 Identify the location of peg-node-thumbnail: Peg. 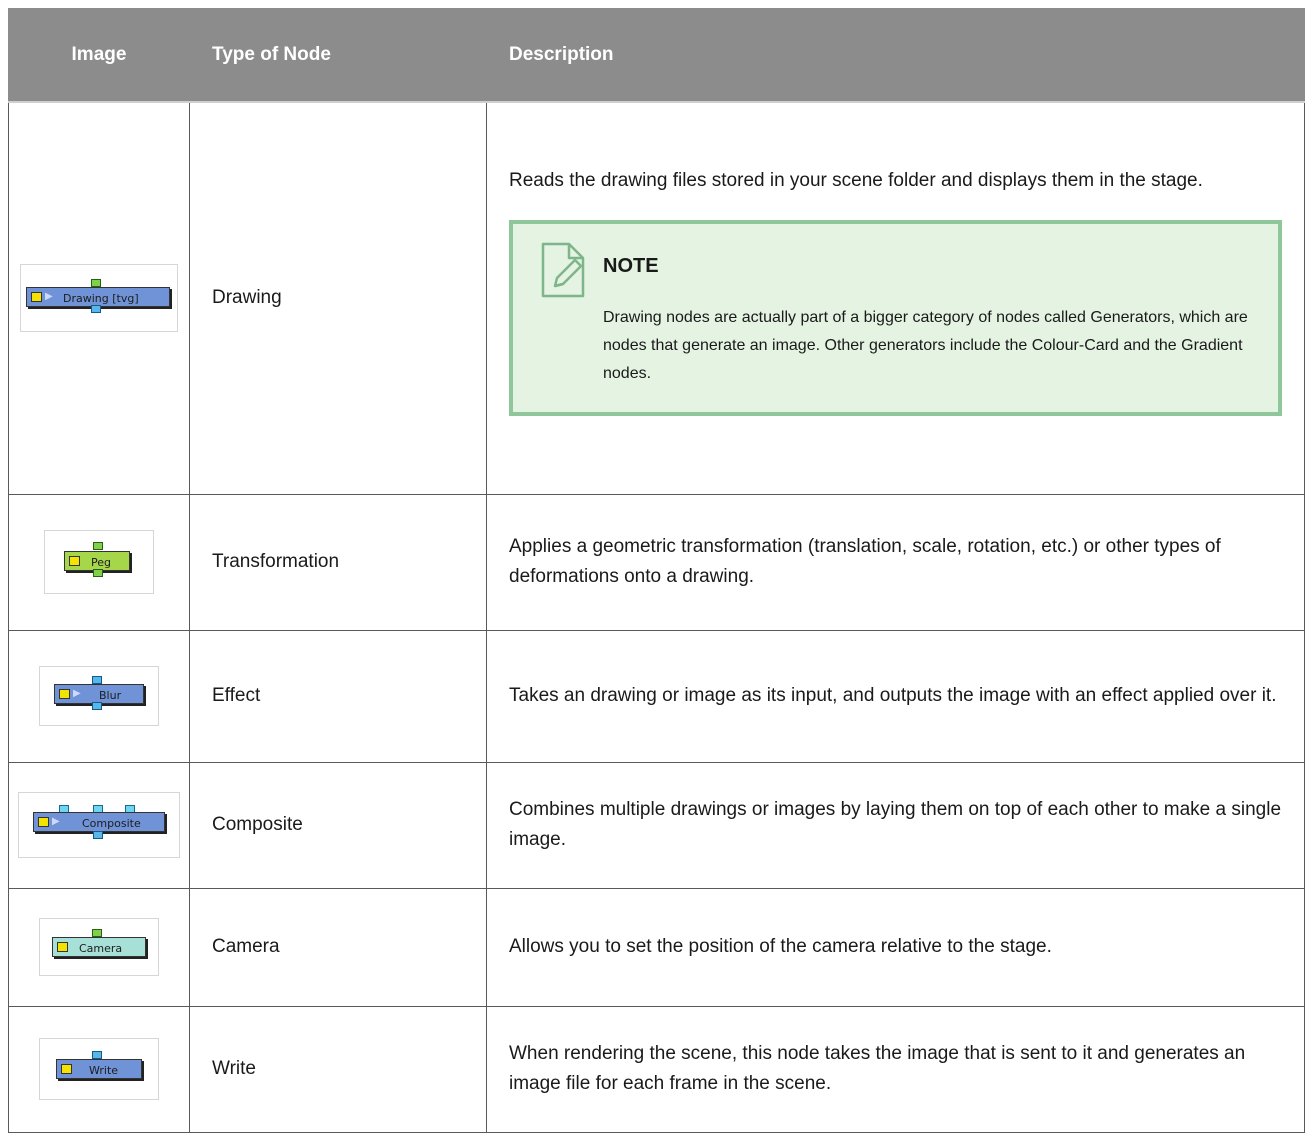
(99, 562).